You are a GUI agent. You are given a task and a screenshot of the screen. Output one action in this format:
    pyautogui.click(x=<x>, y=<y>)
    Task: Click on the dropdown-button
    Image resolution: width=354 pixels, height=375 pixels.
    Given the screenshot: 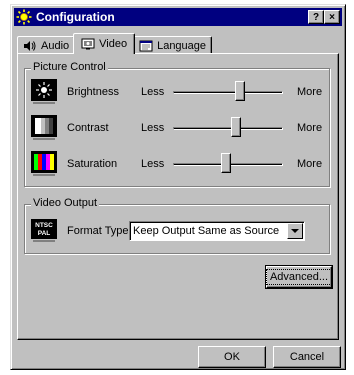 What is the action you would take?
    pyautogui.click(x=295, y=231)
    